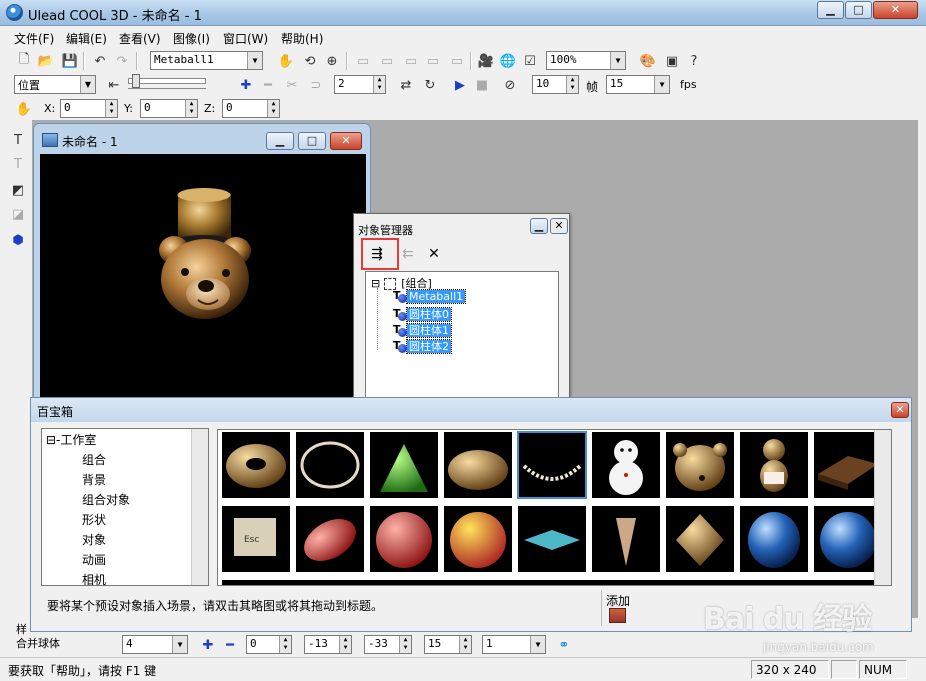  What do you see at coordinates (268, 85) in the screenshot?
I see `remove-keyframe-icon: ━` at bounding box center [268, 85].